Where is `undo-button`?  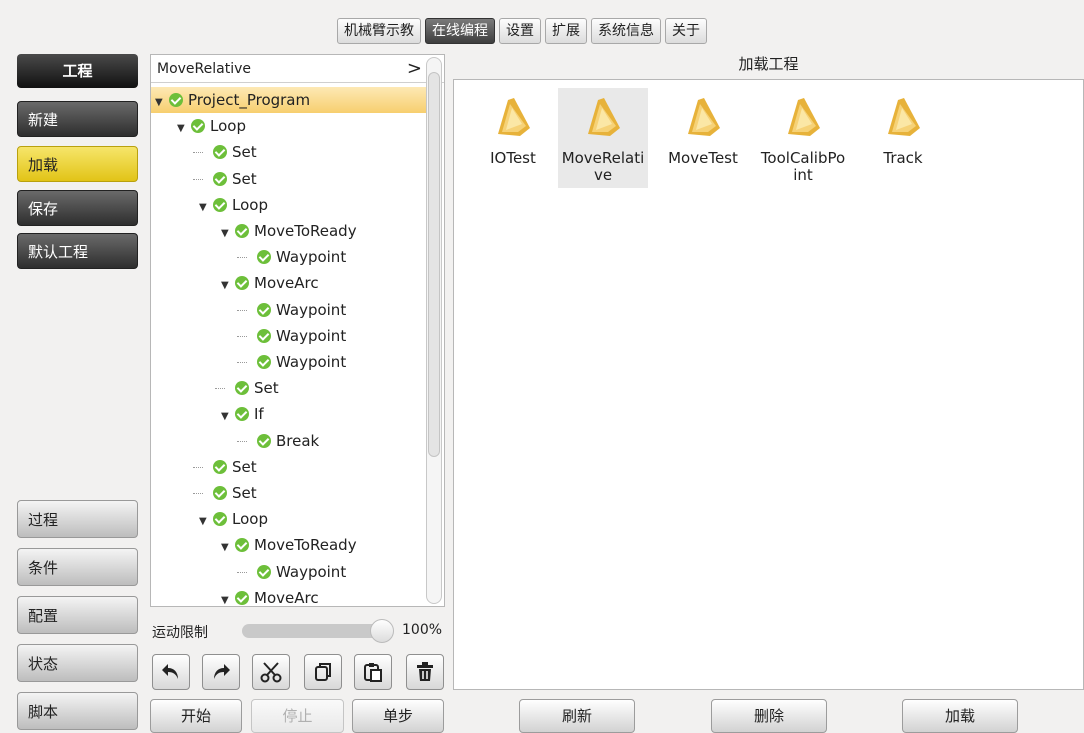
undo-button is located at coordinates (171, 672).